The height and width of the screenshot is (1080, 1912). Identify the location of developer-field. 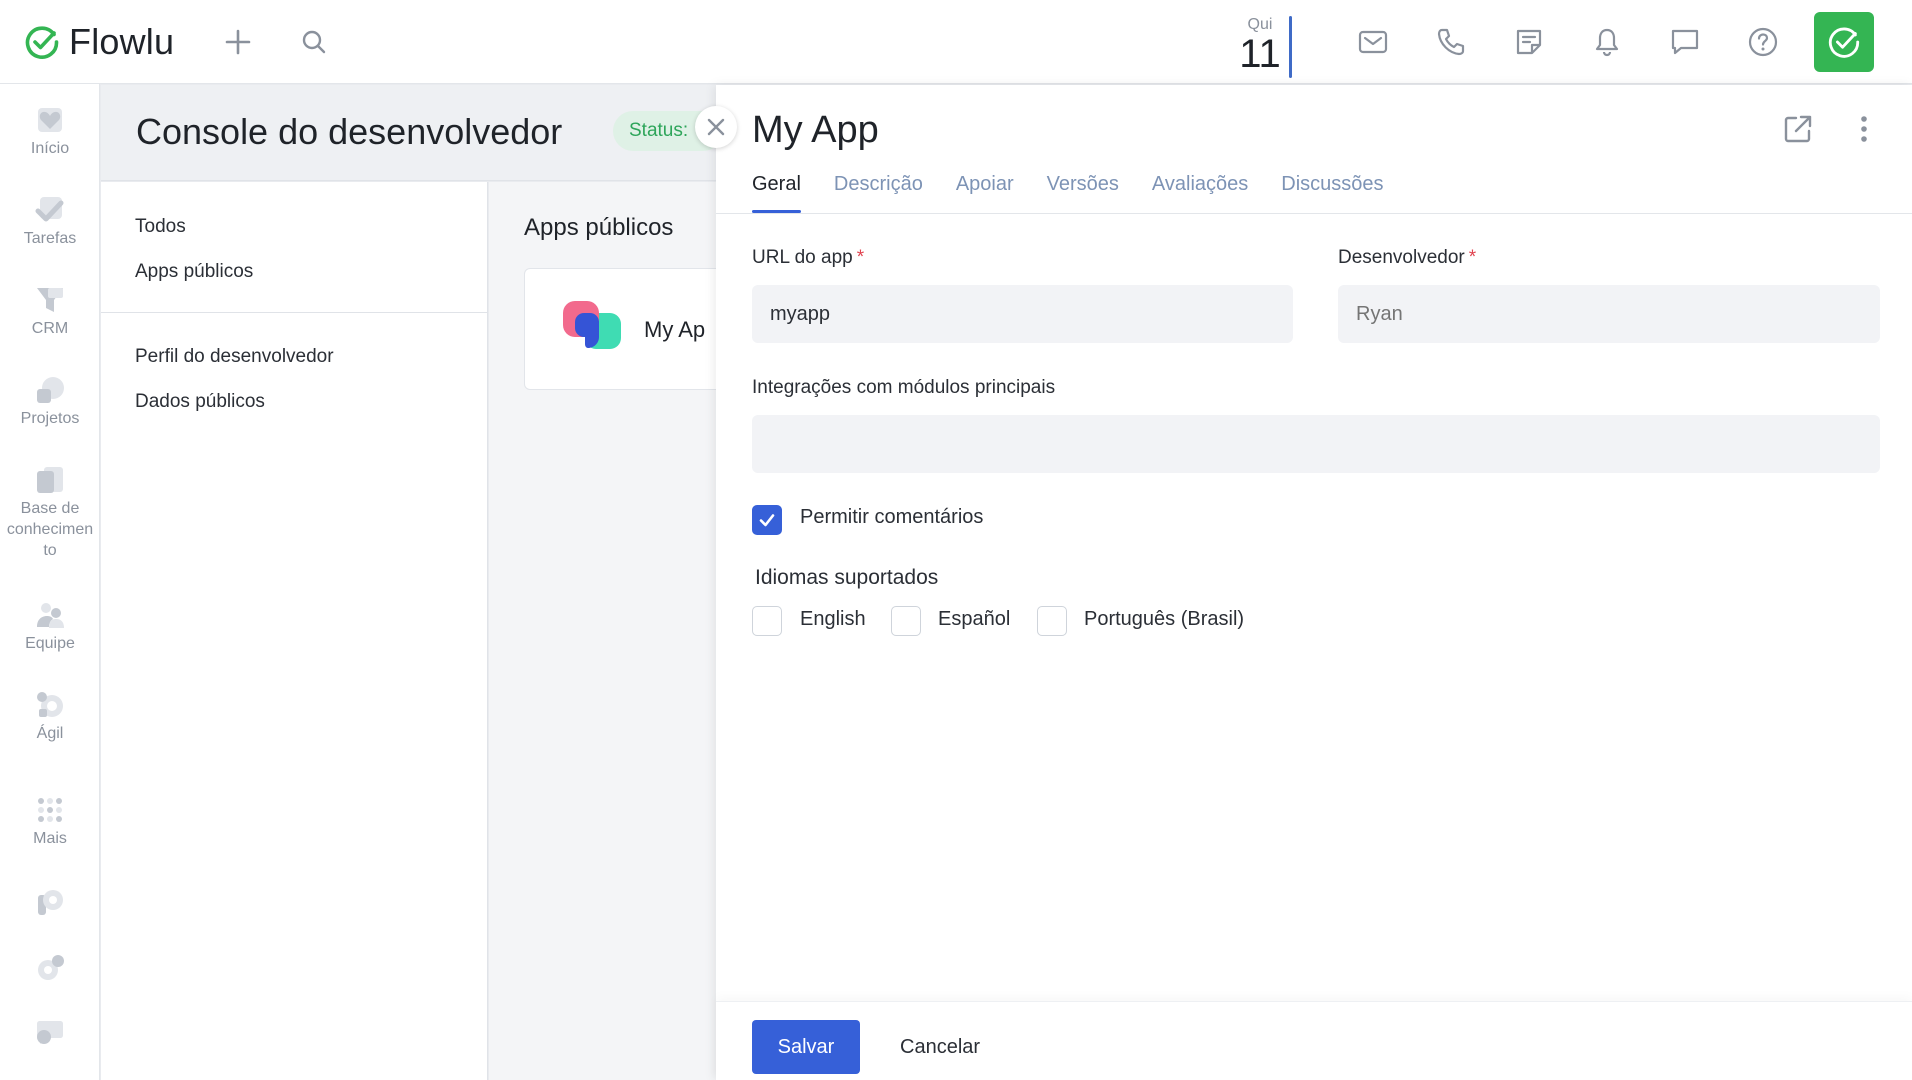
(1609, 314).